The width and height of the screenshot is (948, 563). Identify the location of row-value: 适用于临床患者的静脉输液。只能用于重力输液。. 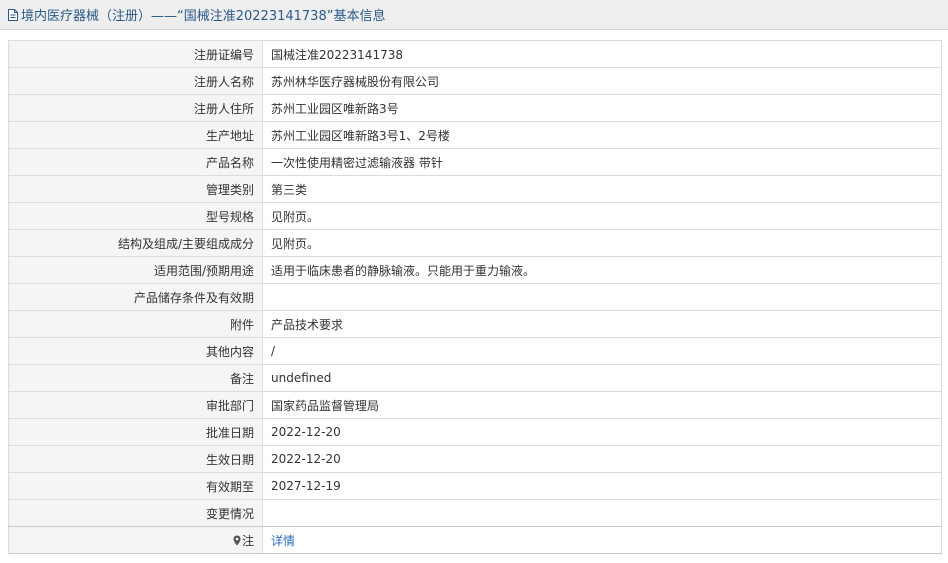
(602, 270).